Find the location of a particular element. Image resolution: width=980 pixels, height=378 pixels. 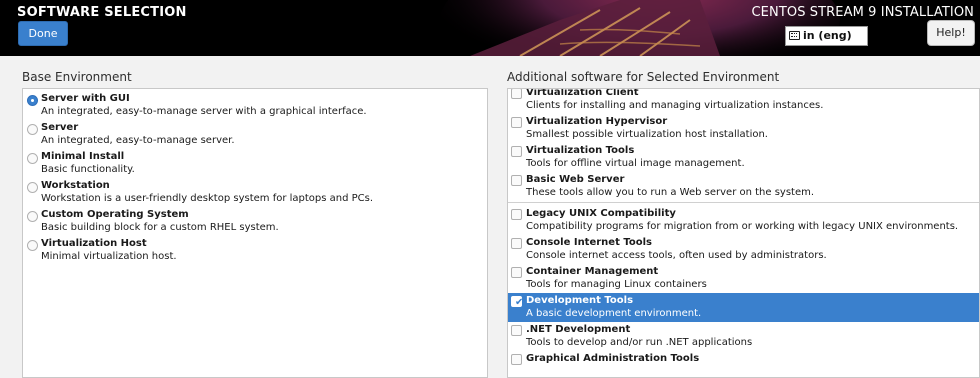

keyboard-layout-label: in (eng) is located at coordinates (827, 35).